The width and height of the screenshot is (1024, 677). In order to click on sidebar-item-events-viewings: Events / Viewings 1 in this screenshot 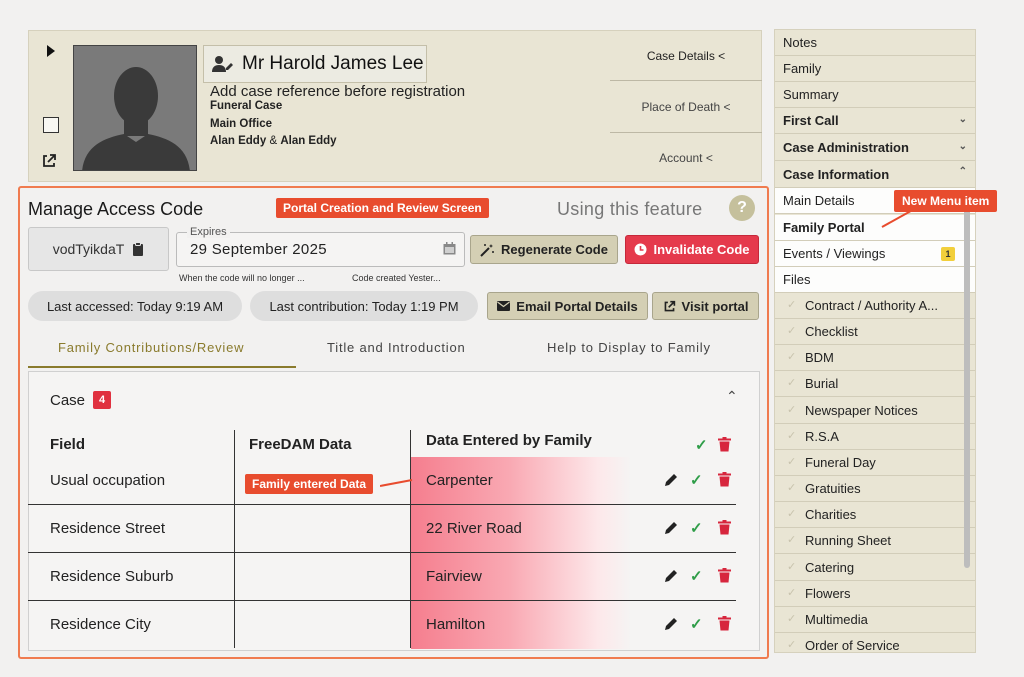, I will do `click(875, 254)`.